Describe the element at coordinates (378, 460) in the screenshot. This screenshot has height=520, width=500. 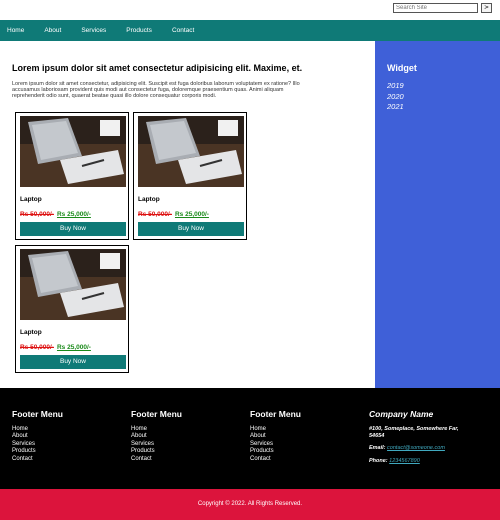
I see `phone-label: Phone:` at that location.